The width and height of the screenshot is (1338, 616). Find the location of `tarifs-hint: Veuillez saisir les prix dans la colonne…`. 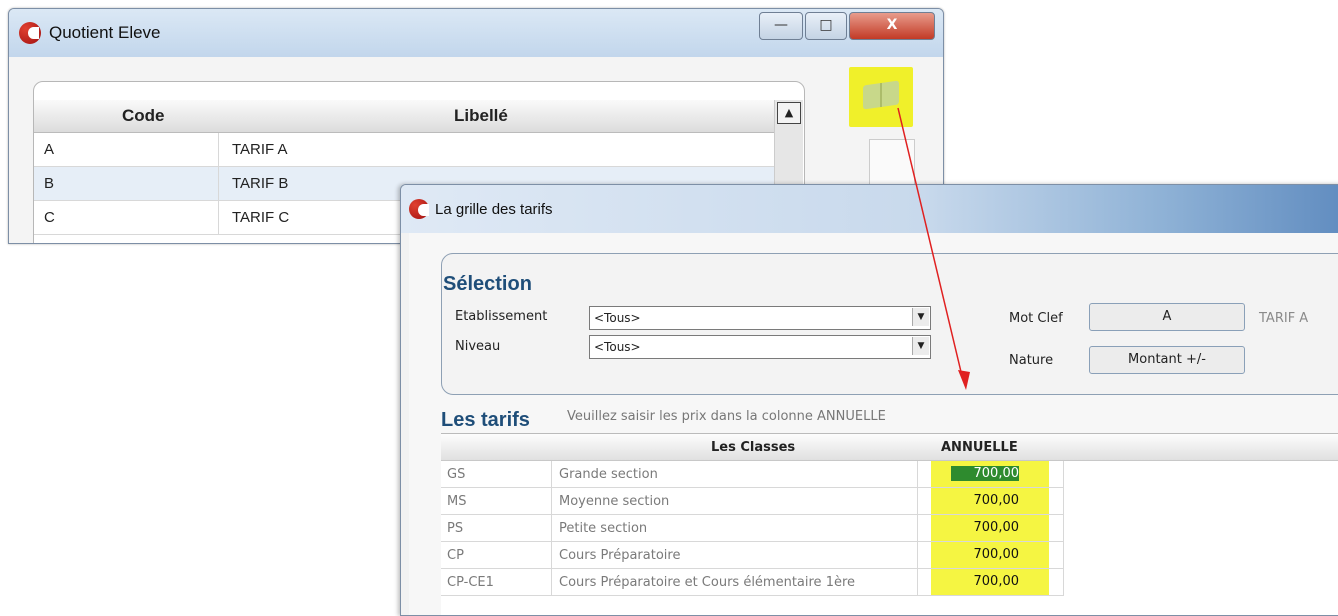

tarifs-hint: Veuillez saisir les prix dans la colonne… is located at coordinates (726, 416).